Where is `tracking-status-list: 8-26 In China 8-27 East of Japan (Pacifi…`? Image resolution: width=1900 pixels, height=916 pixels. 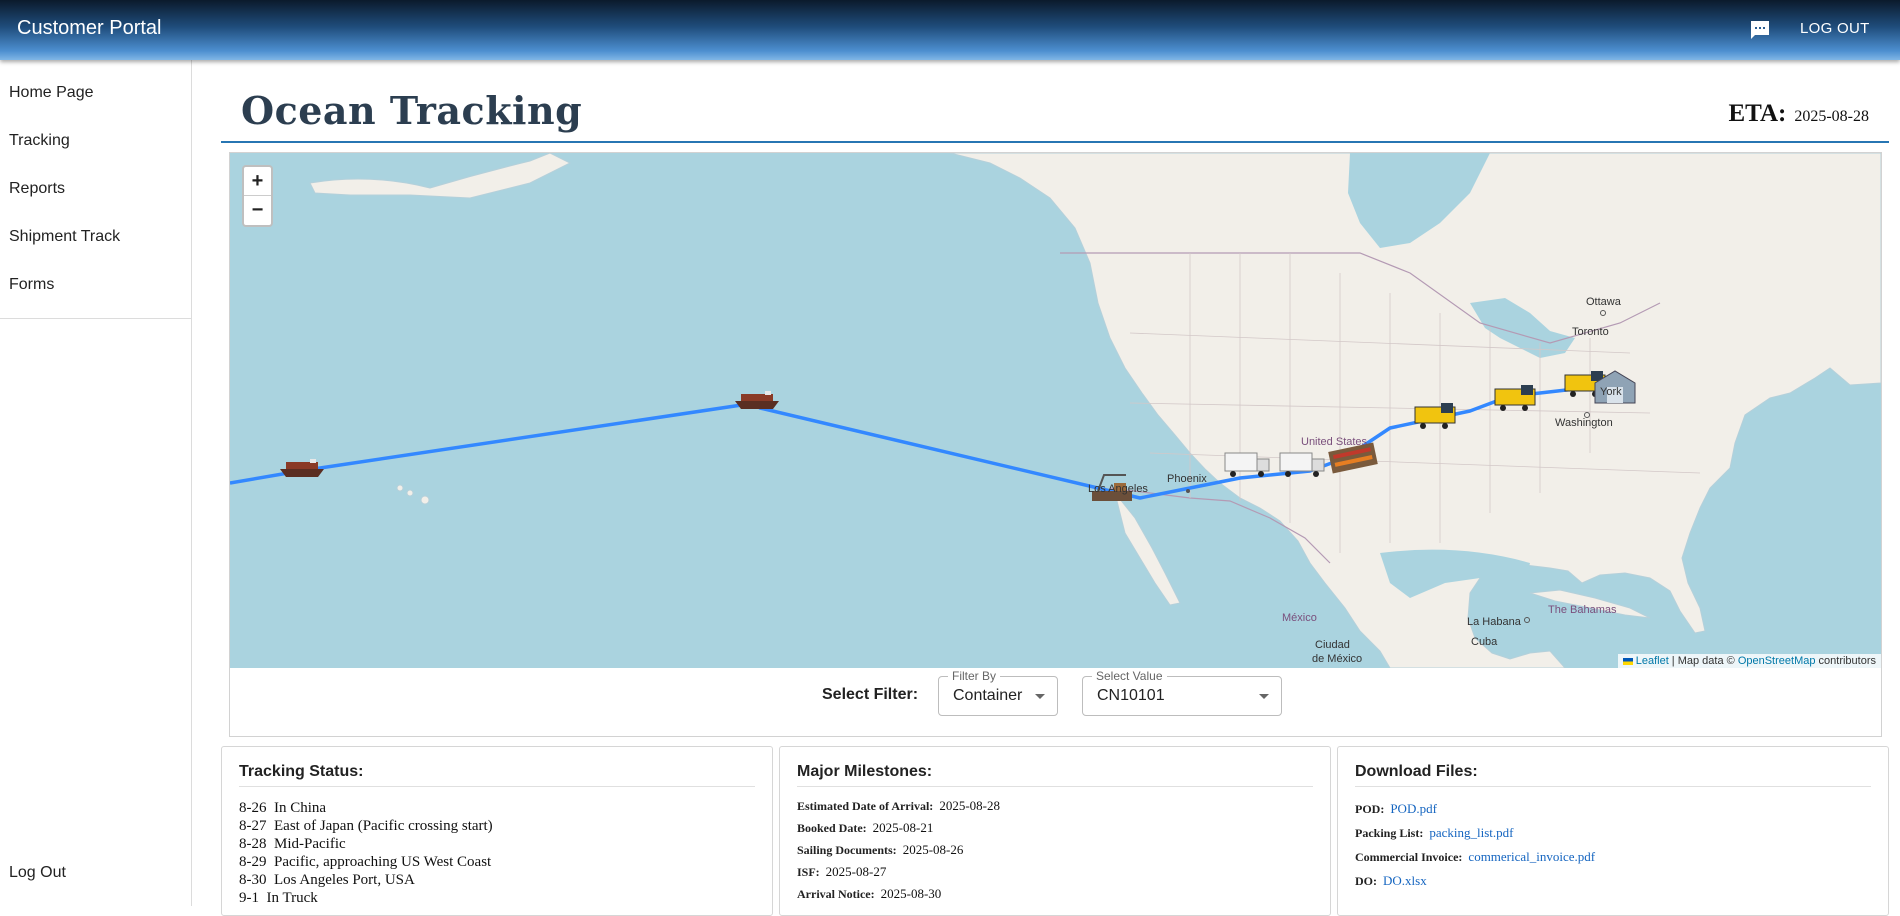
tracking-status-list: 8-26 In China 8-27 East of Japan (Pacifi… is located at coordinates (497, 853).